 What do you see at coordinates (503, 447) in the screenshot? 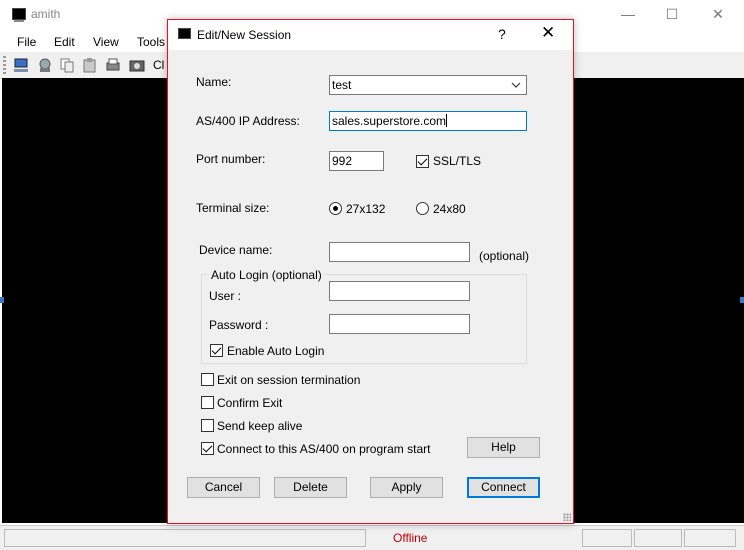
I see `help-button: Help` at bounding box center [503, 447].